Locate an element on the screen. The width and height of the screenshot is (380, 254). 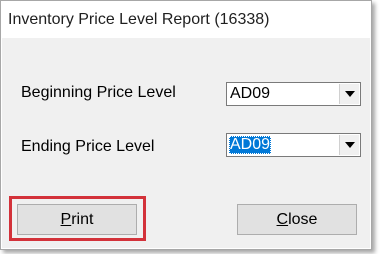
close-button: Close is located at coordinates (297, 219).